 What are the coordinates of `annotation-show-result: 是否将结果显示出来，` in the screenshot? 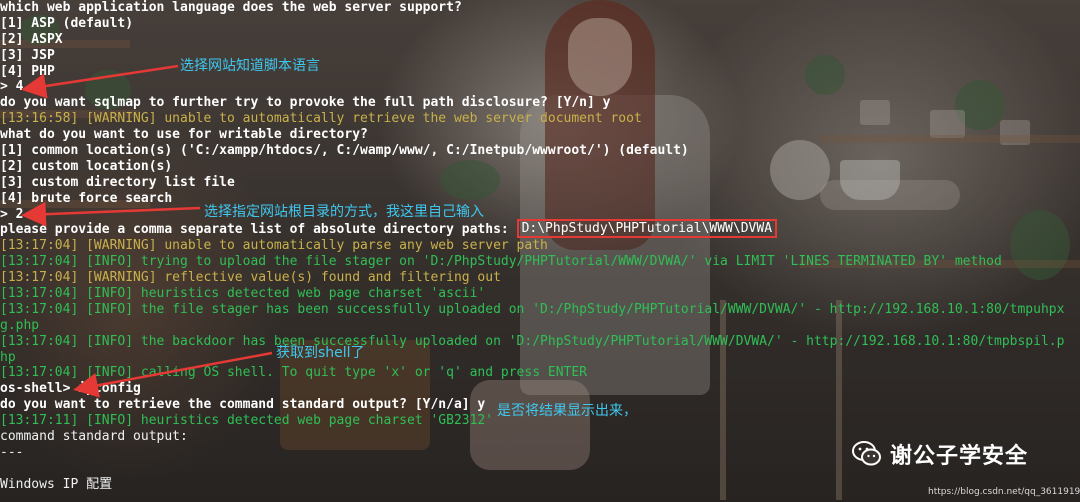 It's located at (567, 411).